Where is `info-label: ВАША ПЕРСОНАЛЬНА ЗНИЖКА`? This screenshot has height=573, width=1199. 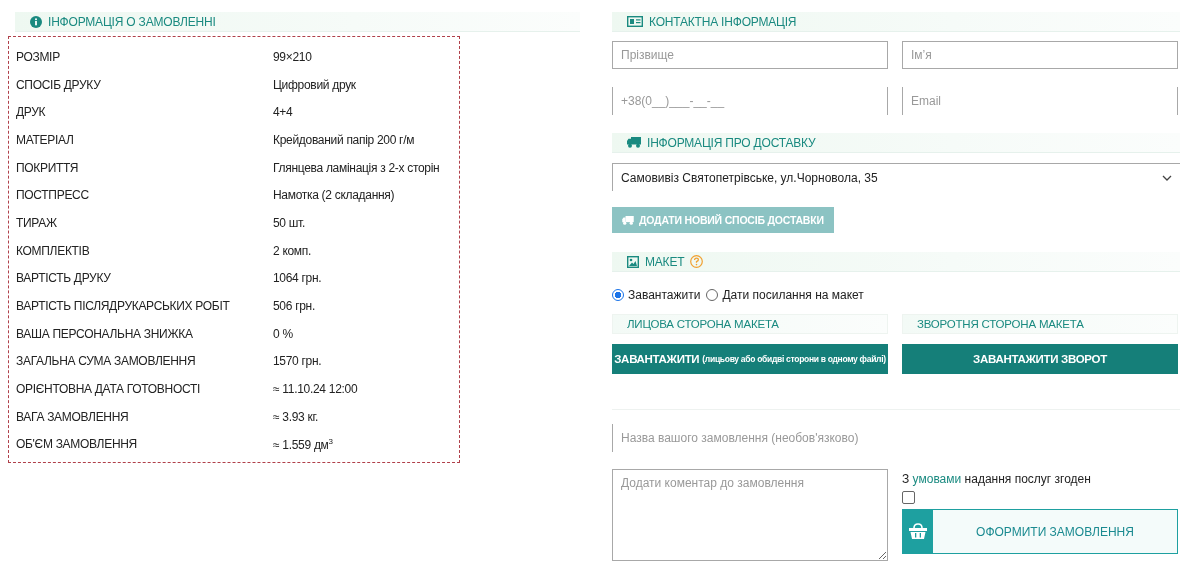
info-label: ВАША ПЕРСОНАЛЬНА ЗНИЖКА is located at coordinates (105, 333).